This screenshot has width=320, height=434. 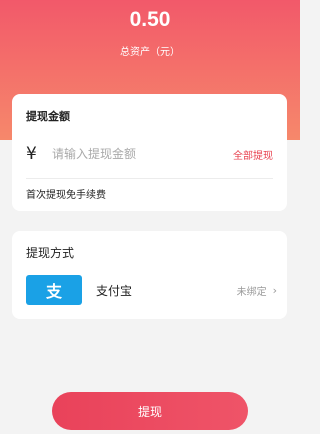 I want to click on fee-note: 首次提现免手续费, so click(x=66, y=195).